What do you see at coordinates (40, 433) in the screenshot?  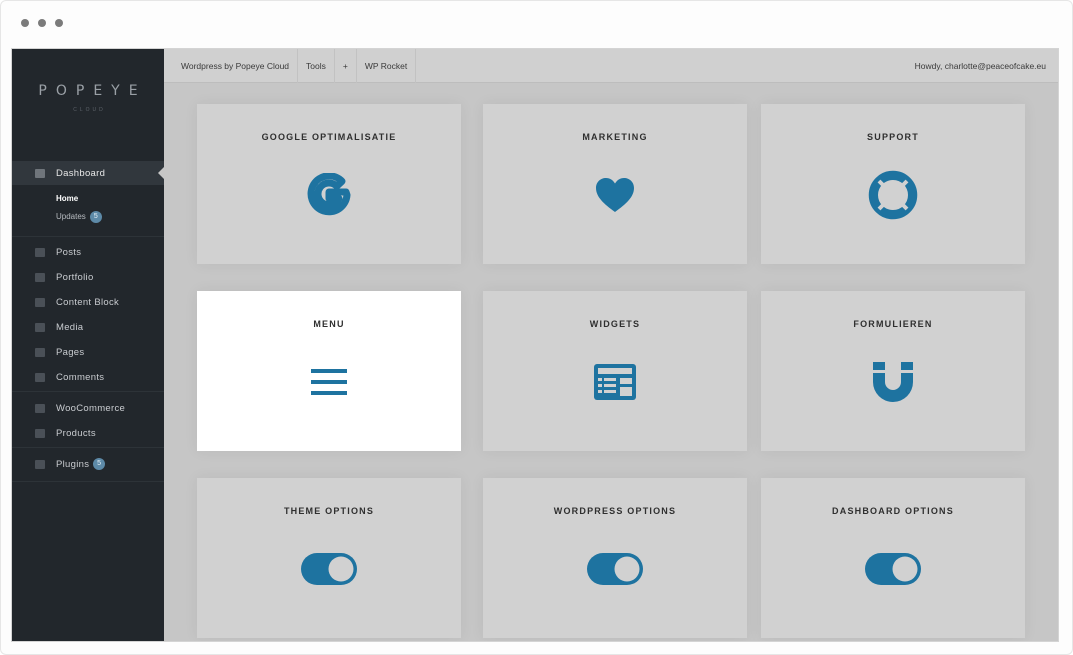 I see `products-icon` at bounding box center [40, 433].